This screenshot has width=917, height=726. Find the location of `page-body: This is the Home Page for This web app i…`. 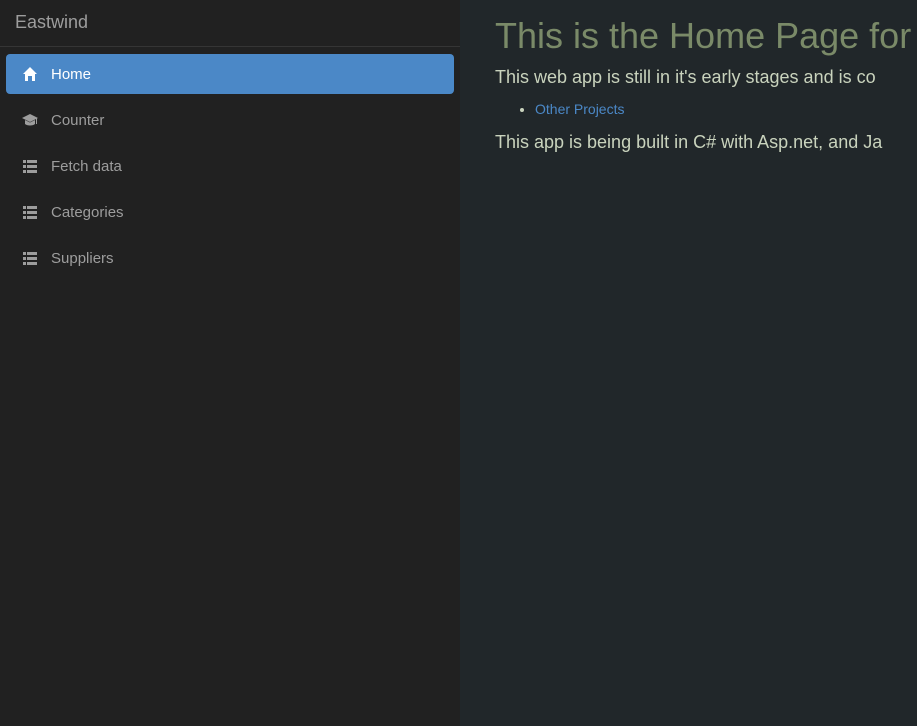

page-body: This is the Home Page for This web app i… is located at coordinates (706, 85).